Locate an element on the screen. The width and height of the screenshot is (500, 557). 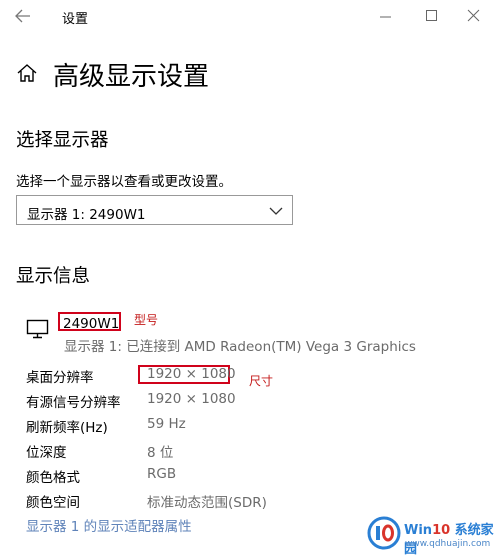
info-row-label: 位深度 is located at coordinates (46, 453).